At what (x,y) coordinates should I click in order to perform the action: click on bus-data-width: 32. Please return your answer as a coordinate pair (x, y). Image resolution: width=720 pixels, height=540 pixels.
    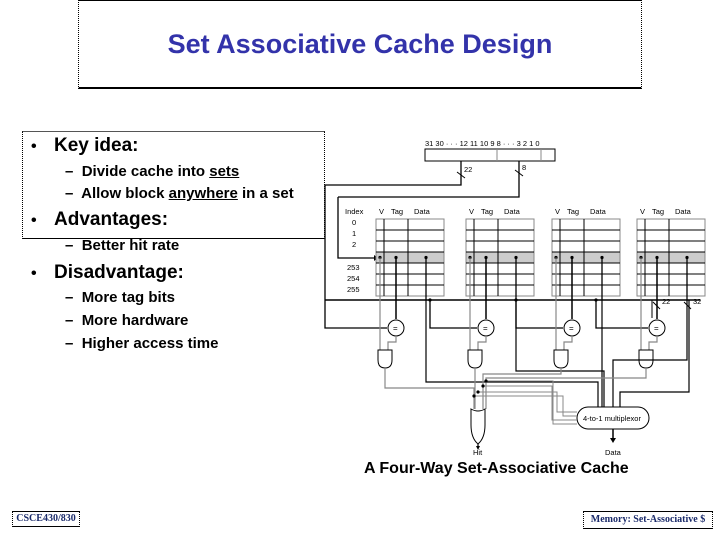
    Looking at the image, I should click on (697, 301).